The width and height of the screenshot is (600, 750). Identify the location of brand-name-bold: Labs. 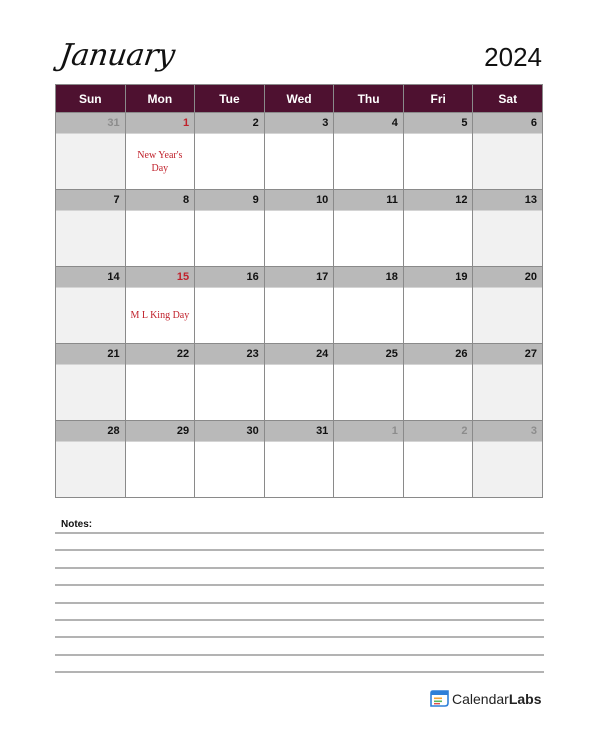
(525, 698).